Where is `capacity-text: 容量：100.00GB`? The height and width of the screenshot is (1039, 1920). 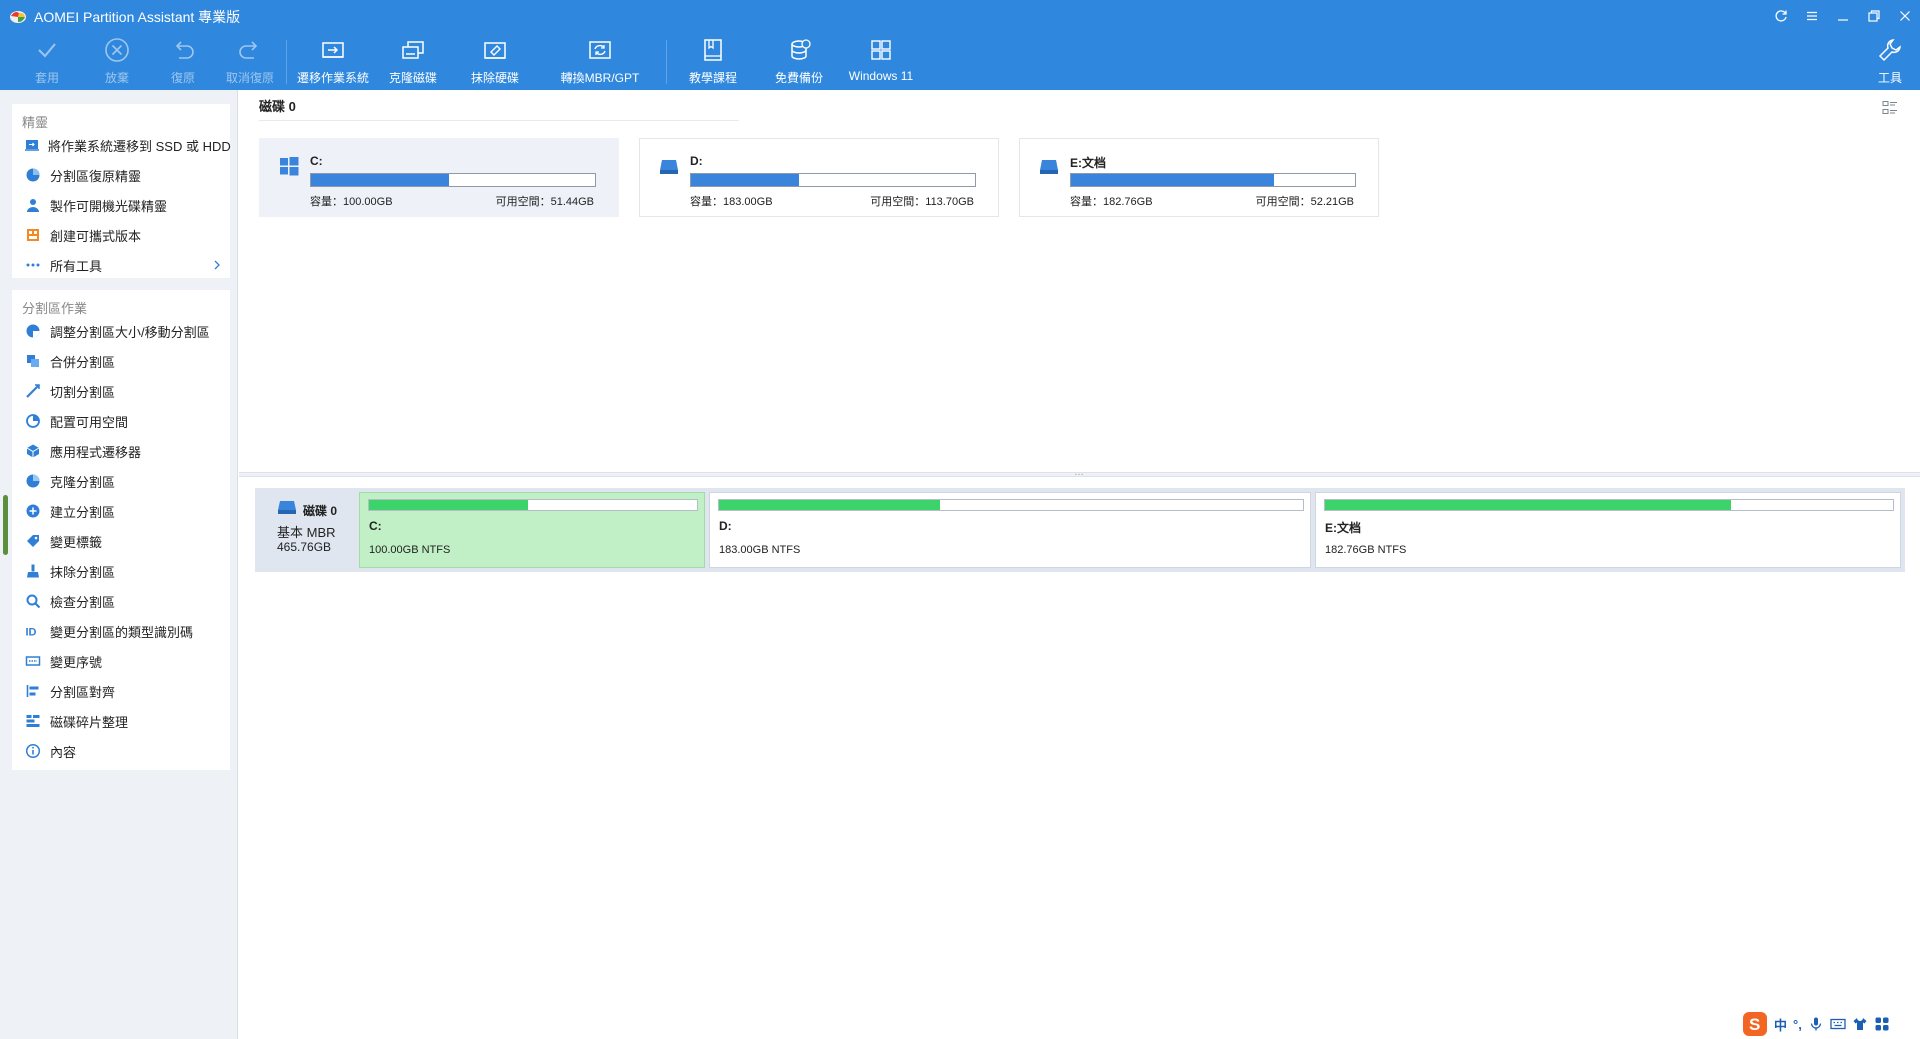 capacity-text: 容量：100.00GB is located at coordinates (351, 202).